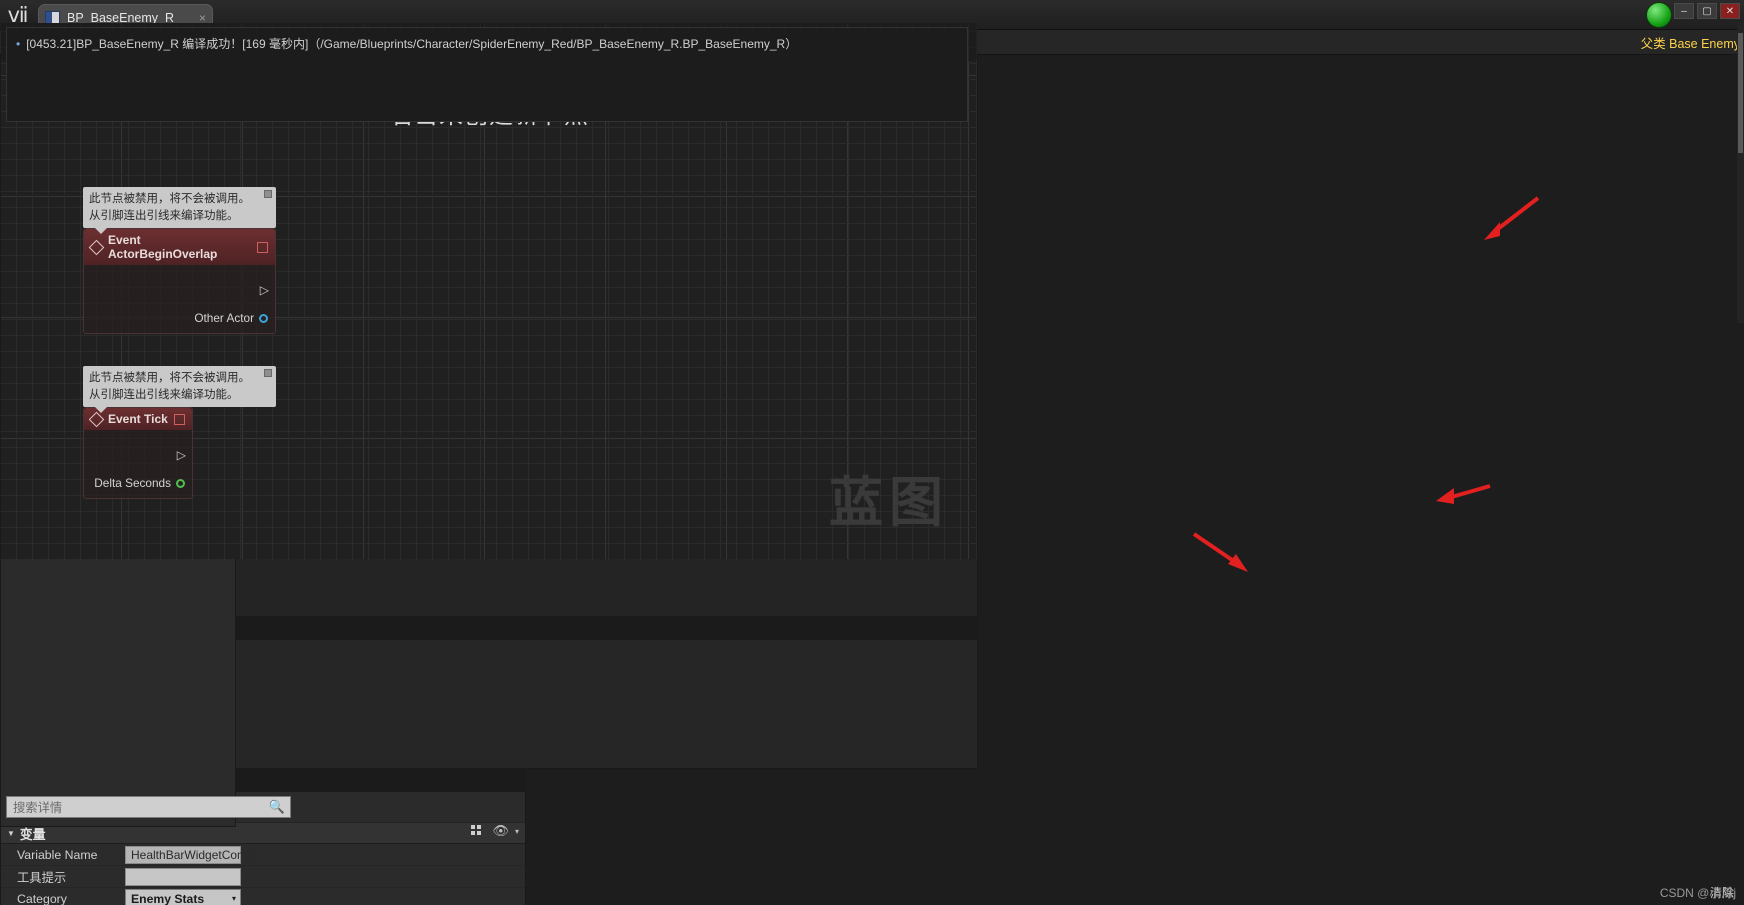  I want to click on tooltip-field, so click(183, 876).